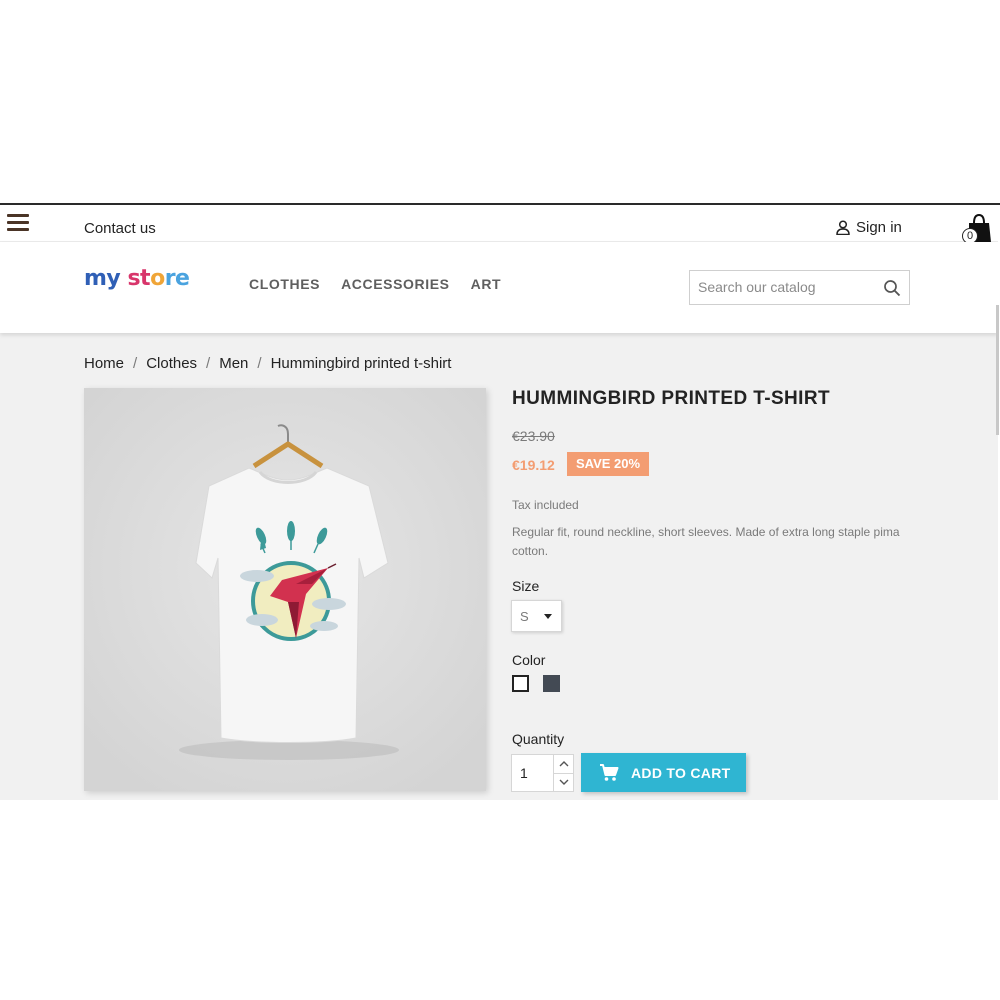 This screenshot has height=1000, width=1000. What do you see at coordinates (520, 683) in the screenshot?
I see `color-swatch-white` at bounding box center [520, 683].